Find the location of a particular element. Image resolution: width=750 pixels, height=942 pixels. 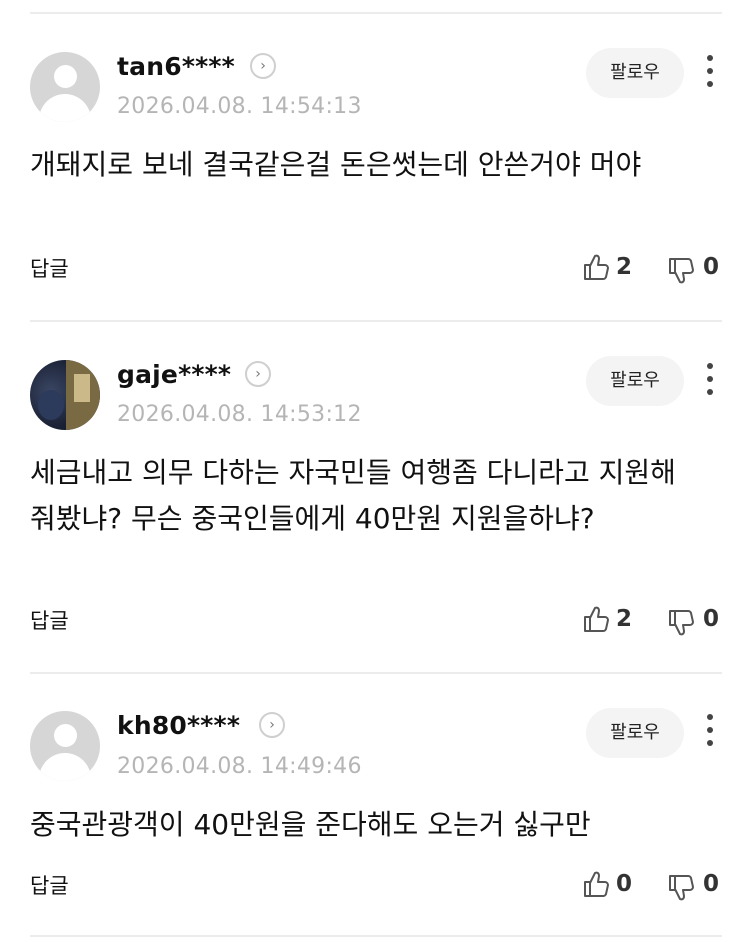

timestamp: 2026.04.08. 14:54:13 is located at coordinates (239, 106).